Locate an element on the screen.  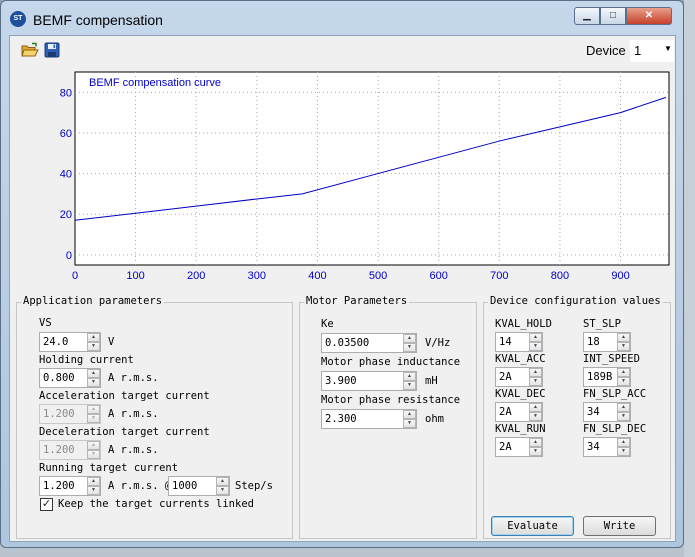
kval-hold-label: KVAL_HOLD is located at coordinates (523, 324).